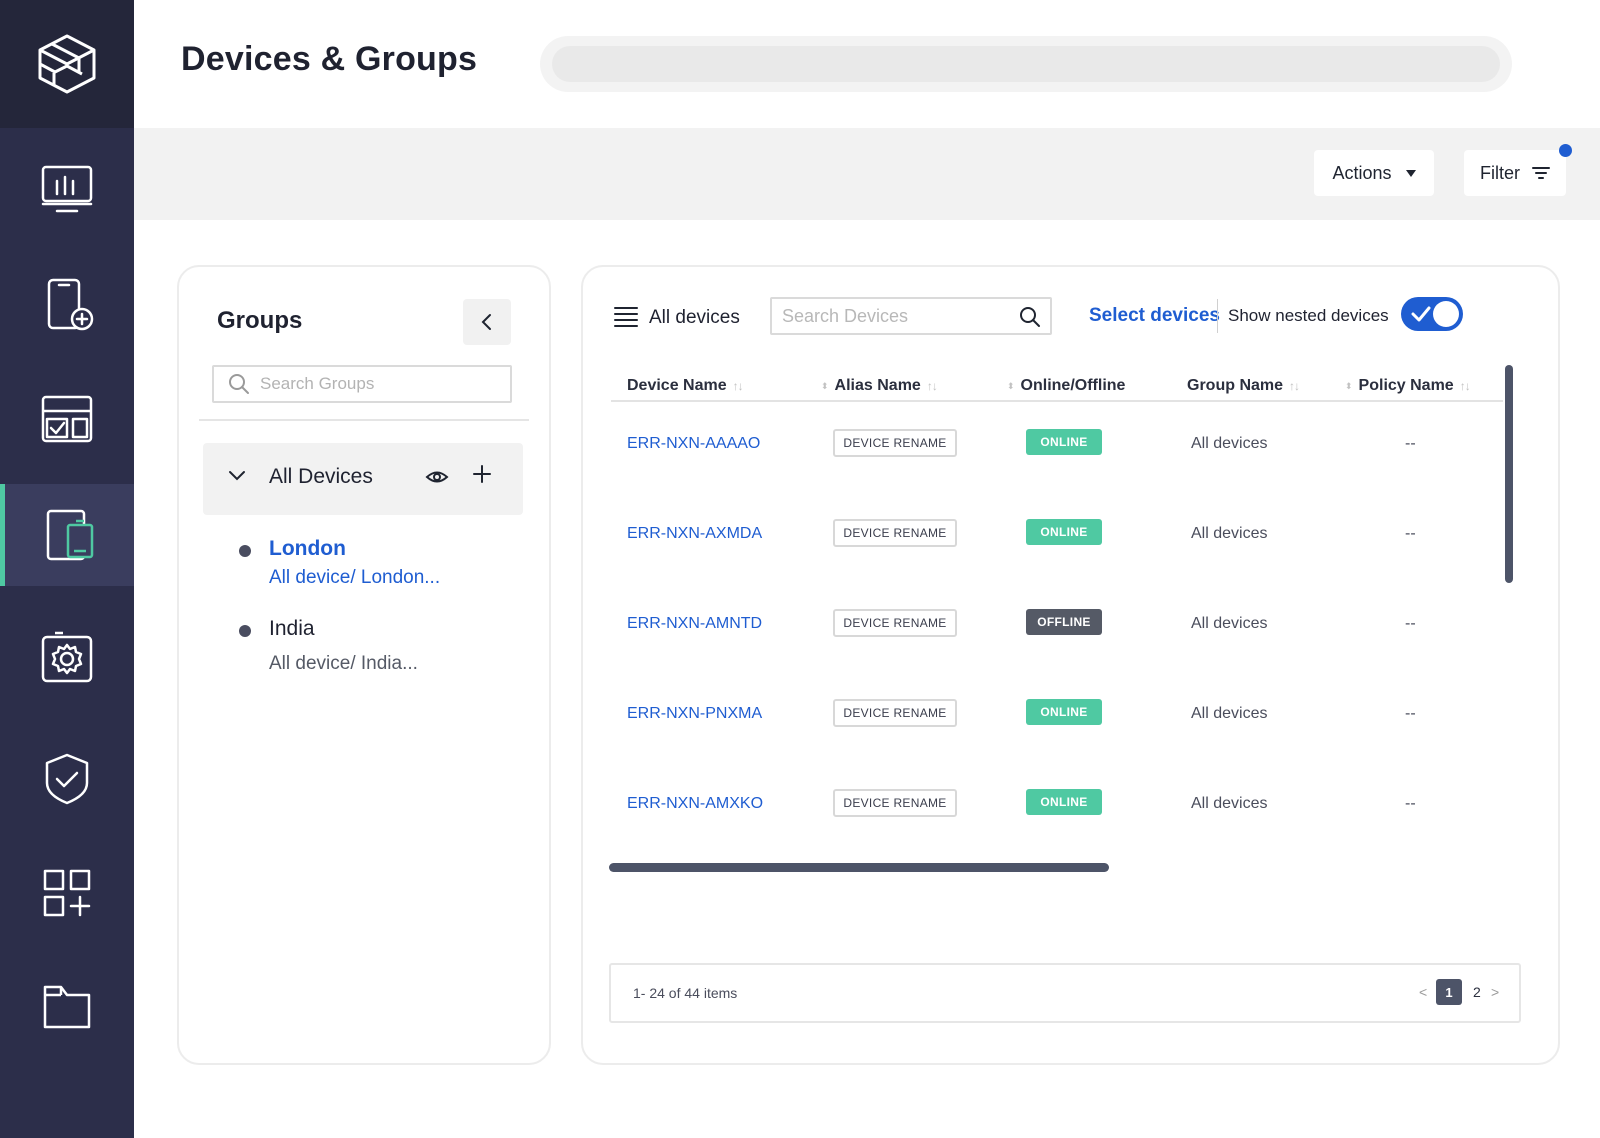 This screenshot has width=1600, height=1138. What do you see at coordinates (237, 476) in the screenshot?
I see `chevron-down-icon` at bounding box center [237, 476].